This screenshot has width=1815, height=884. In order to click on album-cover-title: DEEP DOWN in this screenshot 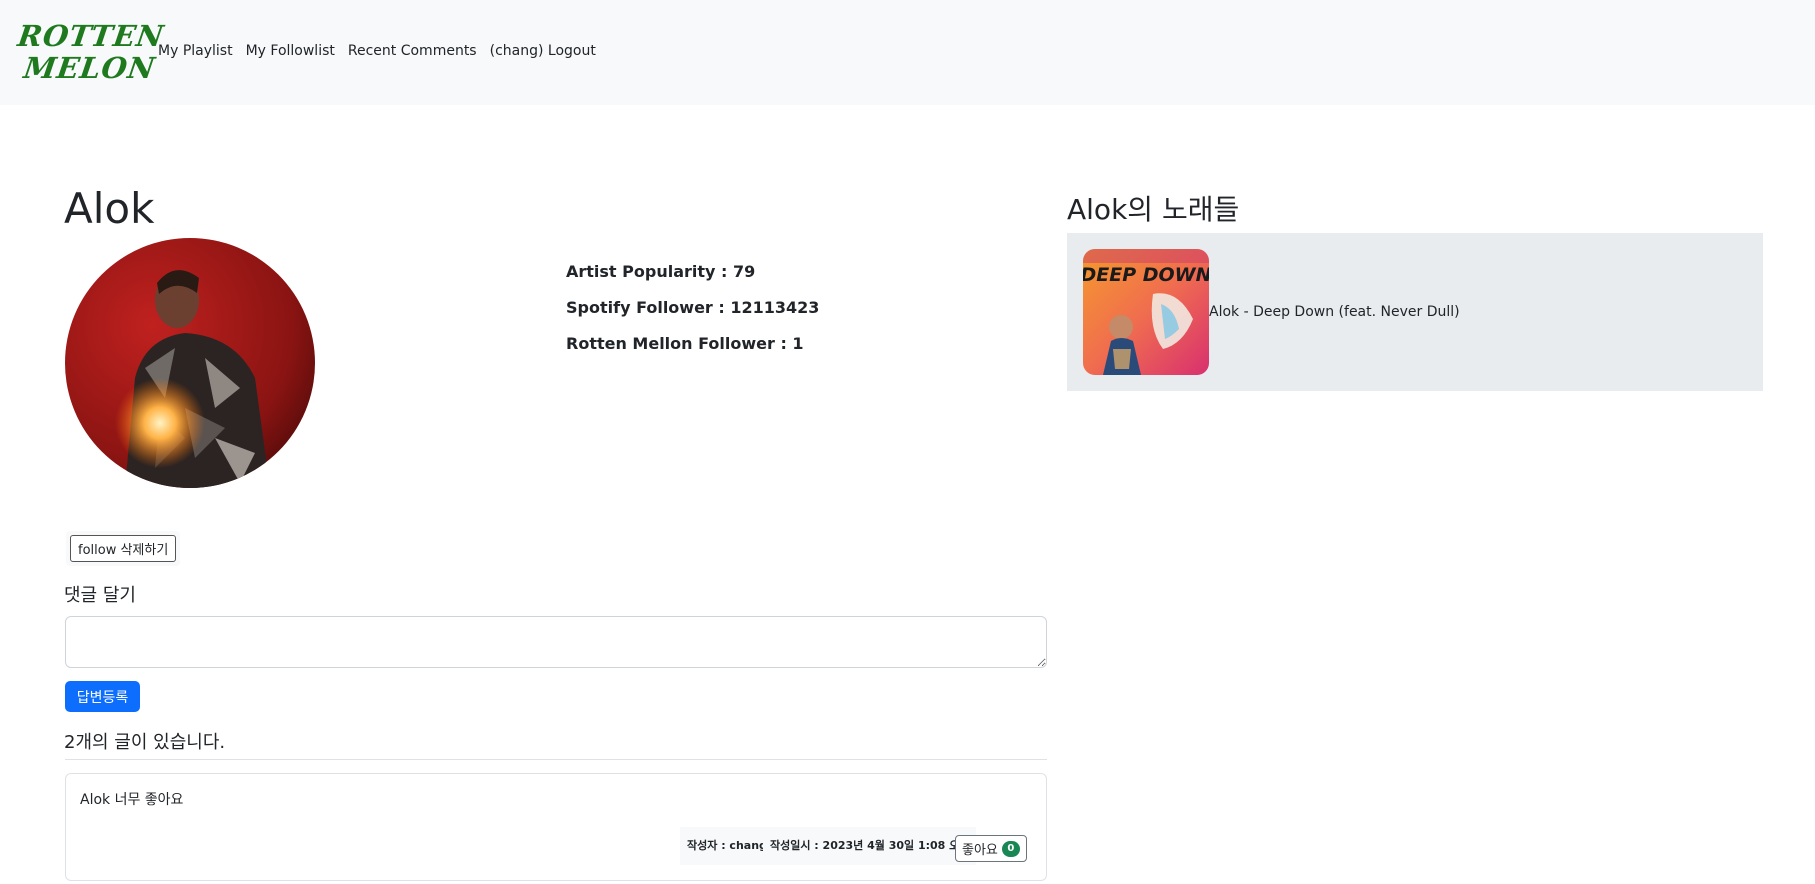, I will do `click(1146, 275)`.